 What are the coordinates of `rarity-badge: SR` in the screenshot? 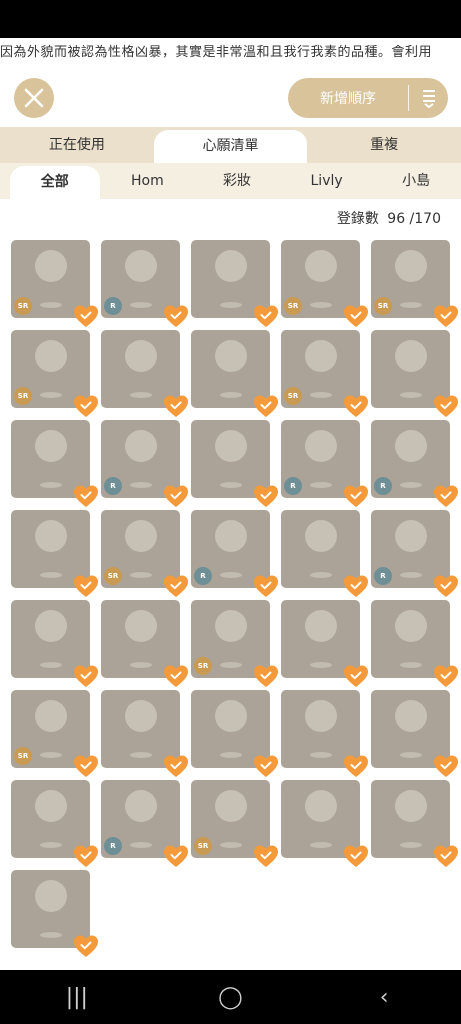 It's located at (23, 306).